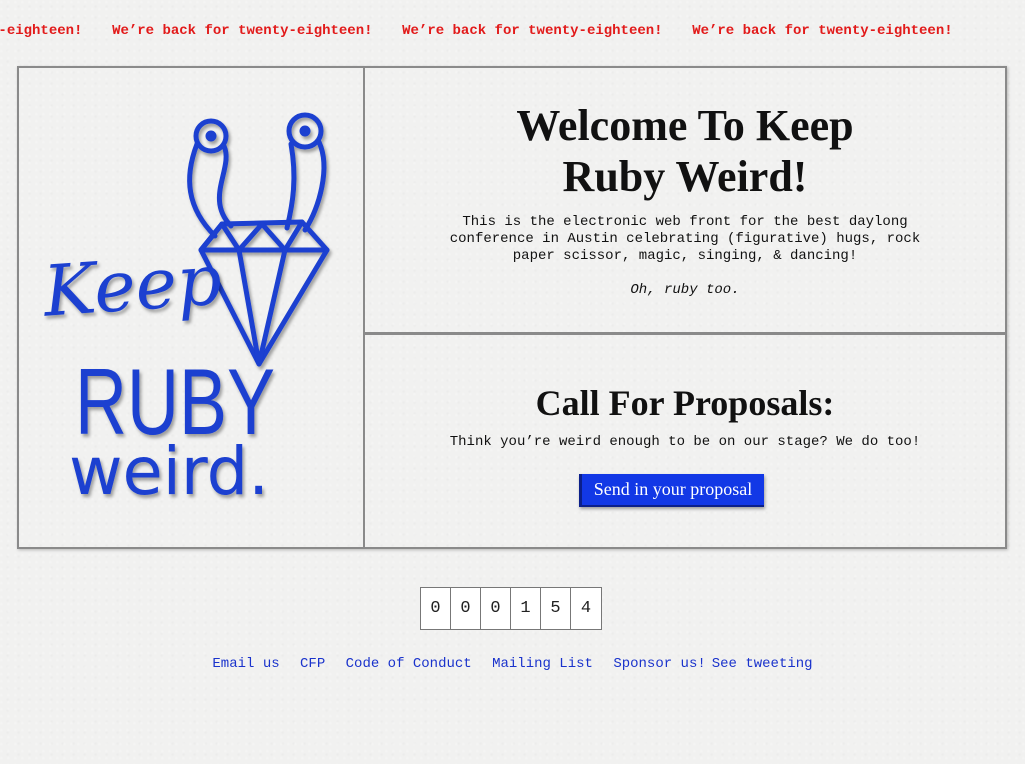  Describe the element at coordinates (245, 664) in the screenshot. I see `email-us-link: Email us` at that location.